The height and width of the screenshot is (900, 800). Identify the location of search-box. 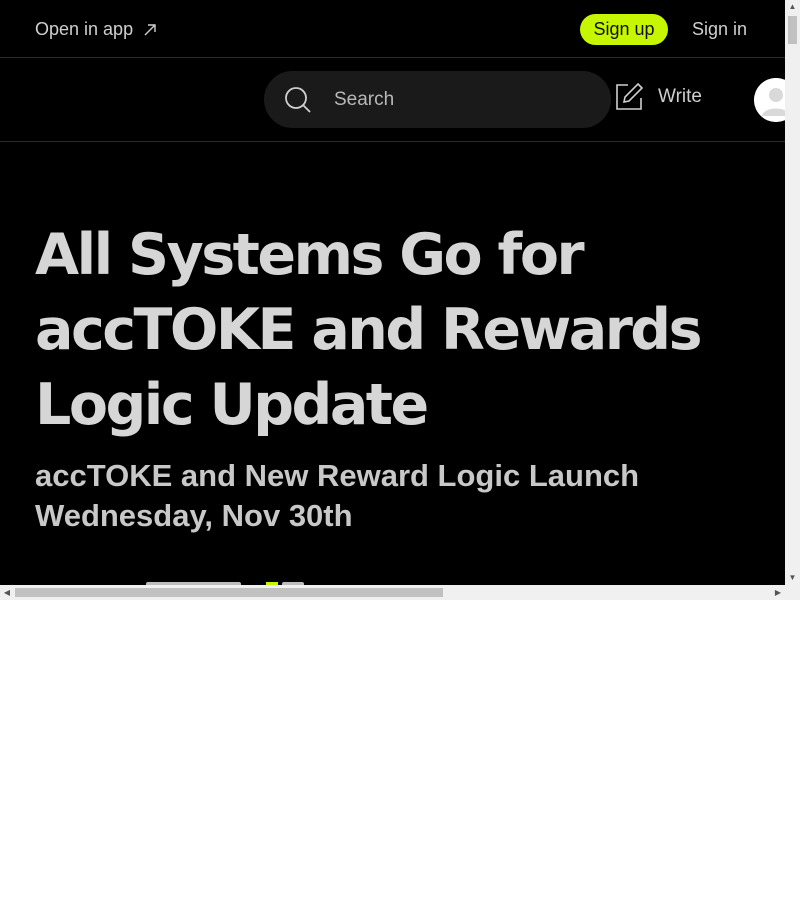
(437, 99).